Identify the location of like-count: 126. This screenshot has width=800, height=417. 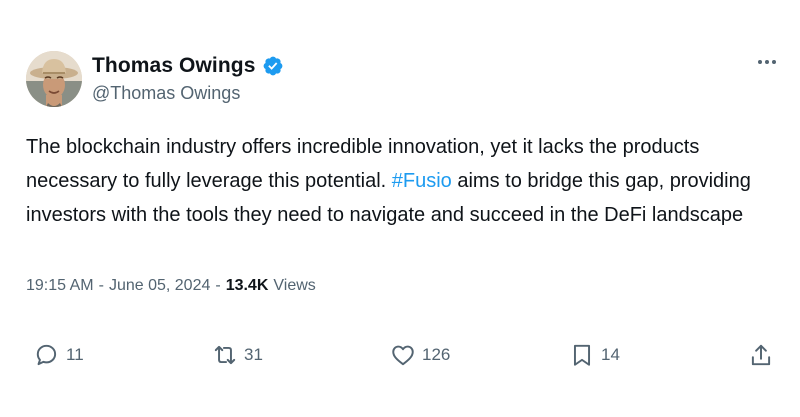
(436, 354).